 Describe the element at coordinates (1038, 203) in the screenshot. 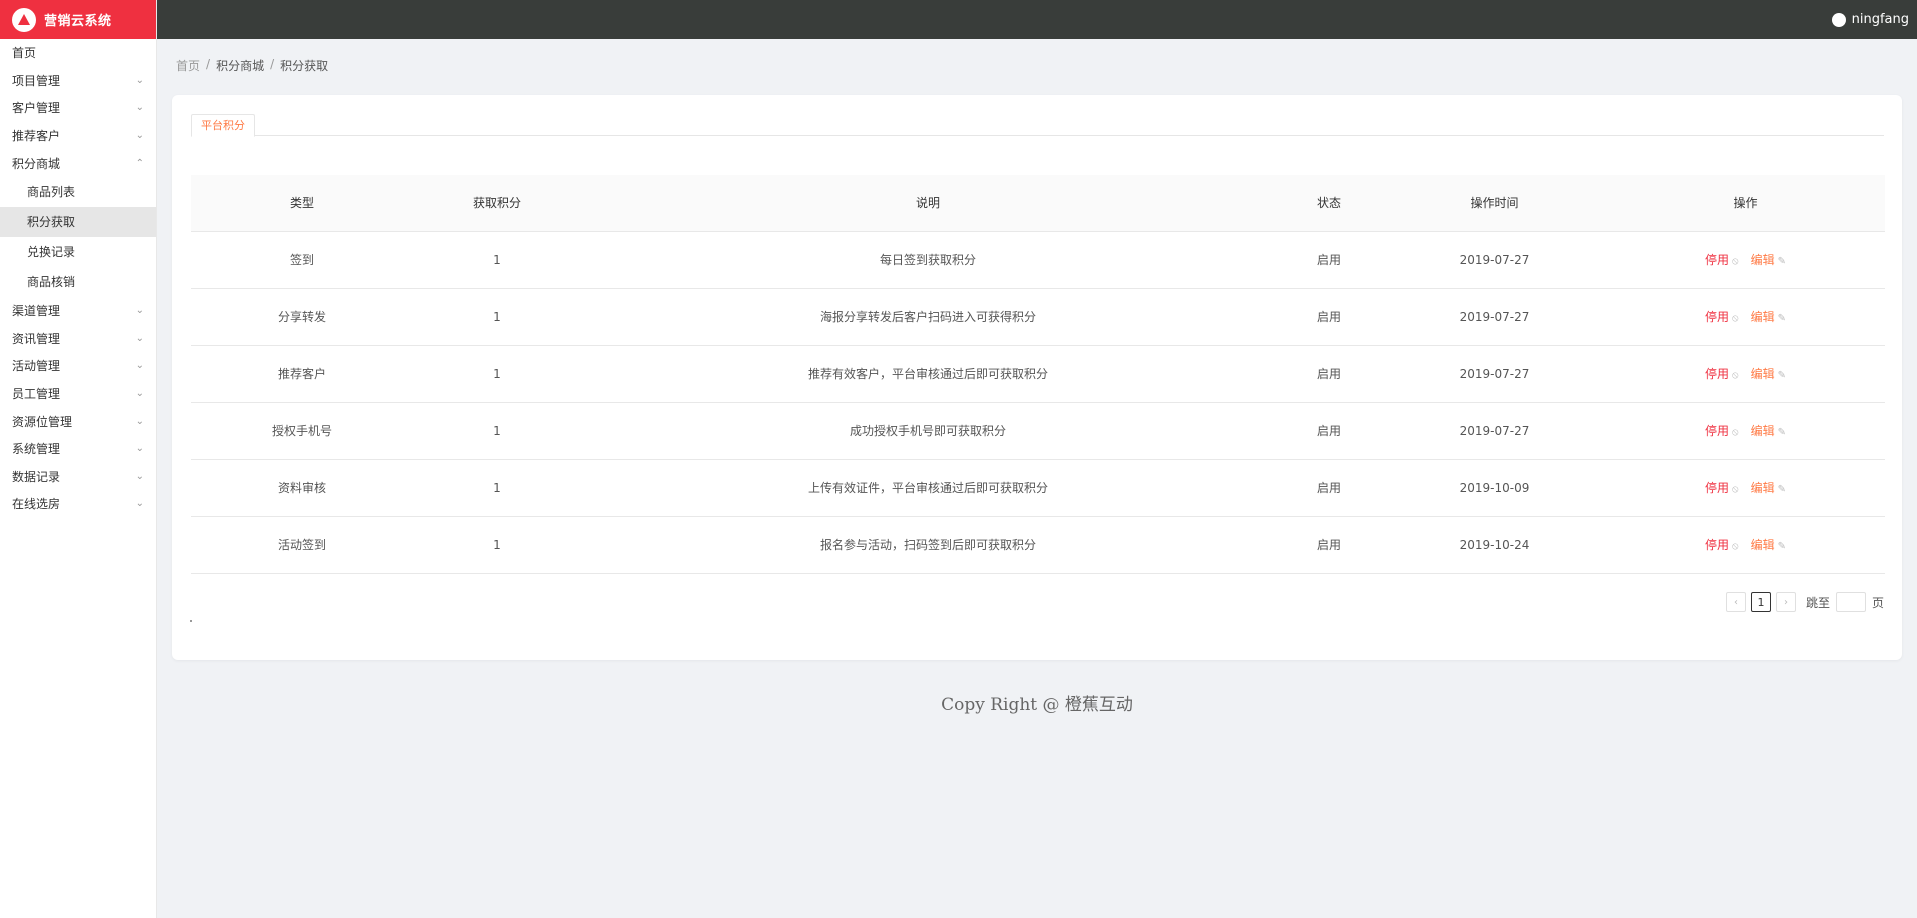

I see `table-header-row: 类型 获取积分 说明 状态 操作时间 操作` at that location.